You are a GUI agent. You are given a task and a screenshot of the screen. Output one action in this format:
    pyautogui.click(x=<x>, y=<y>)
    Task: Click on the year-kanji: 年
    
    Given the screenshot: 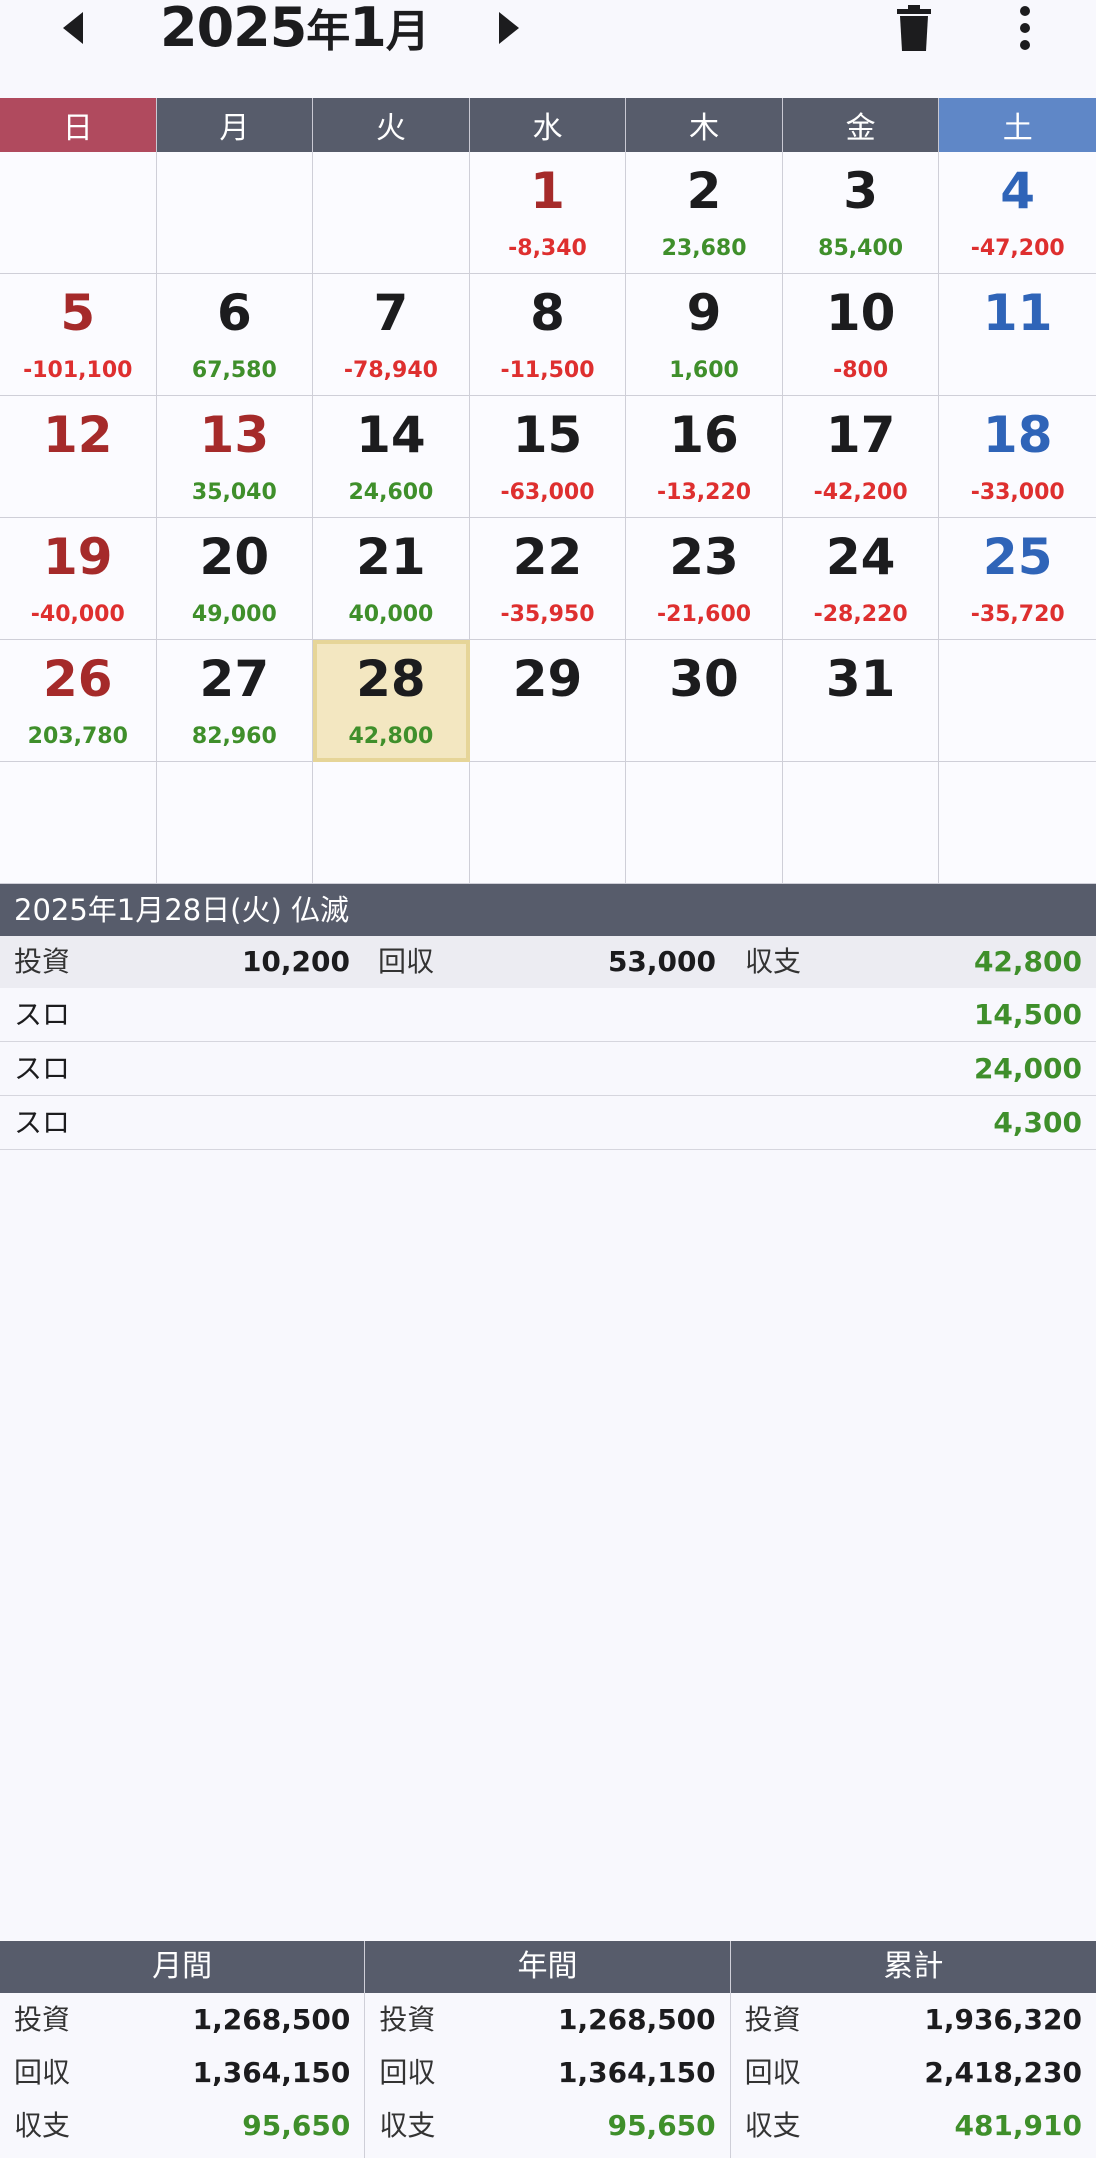 What is the action you would take?
    pyautogui.click(x=328, y=31)
    